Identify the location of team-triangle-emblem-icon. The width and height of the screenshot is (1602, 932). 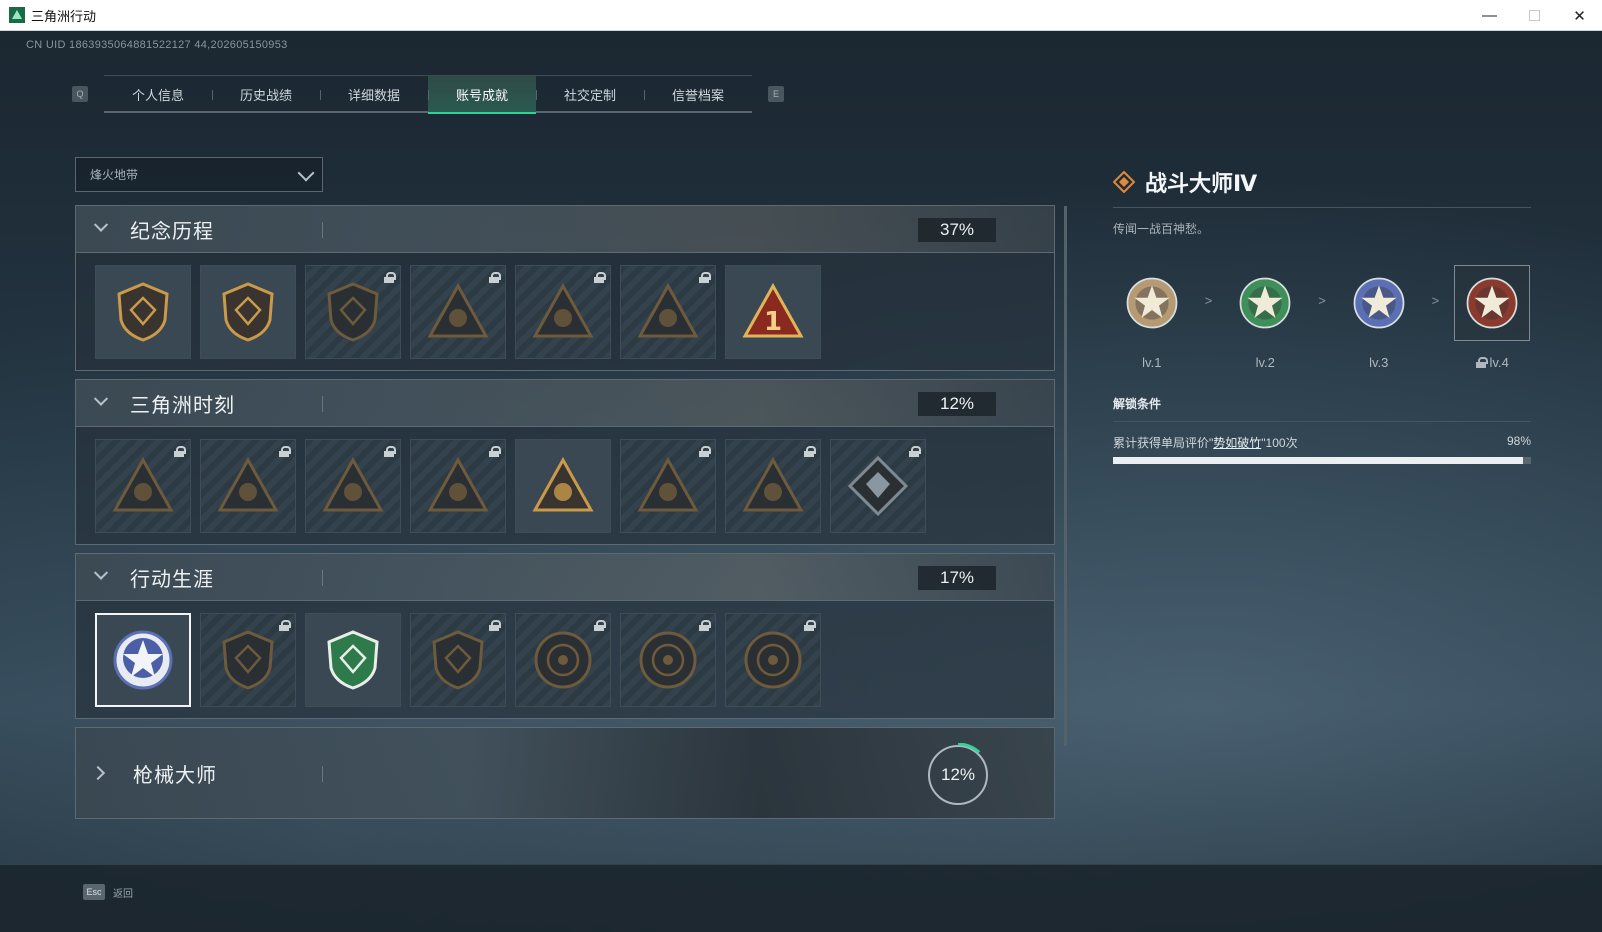
(668, 483).